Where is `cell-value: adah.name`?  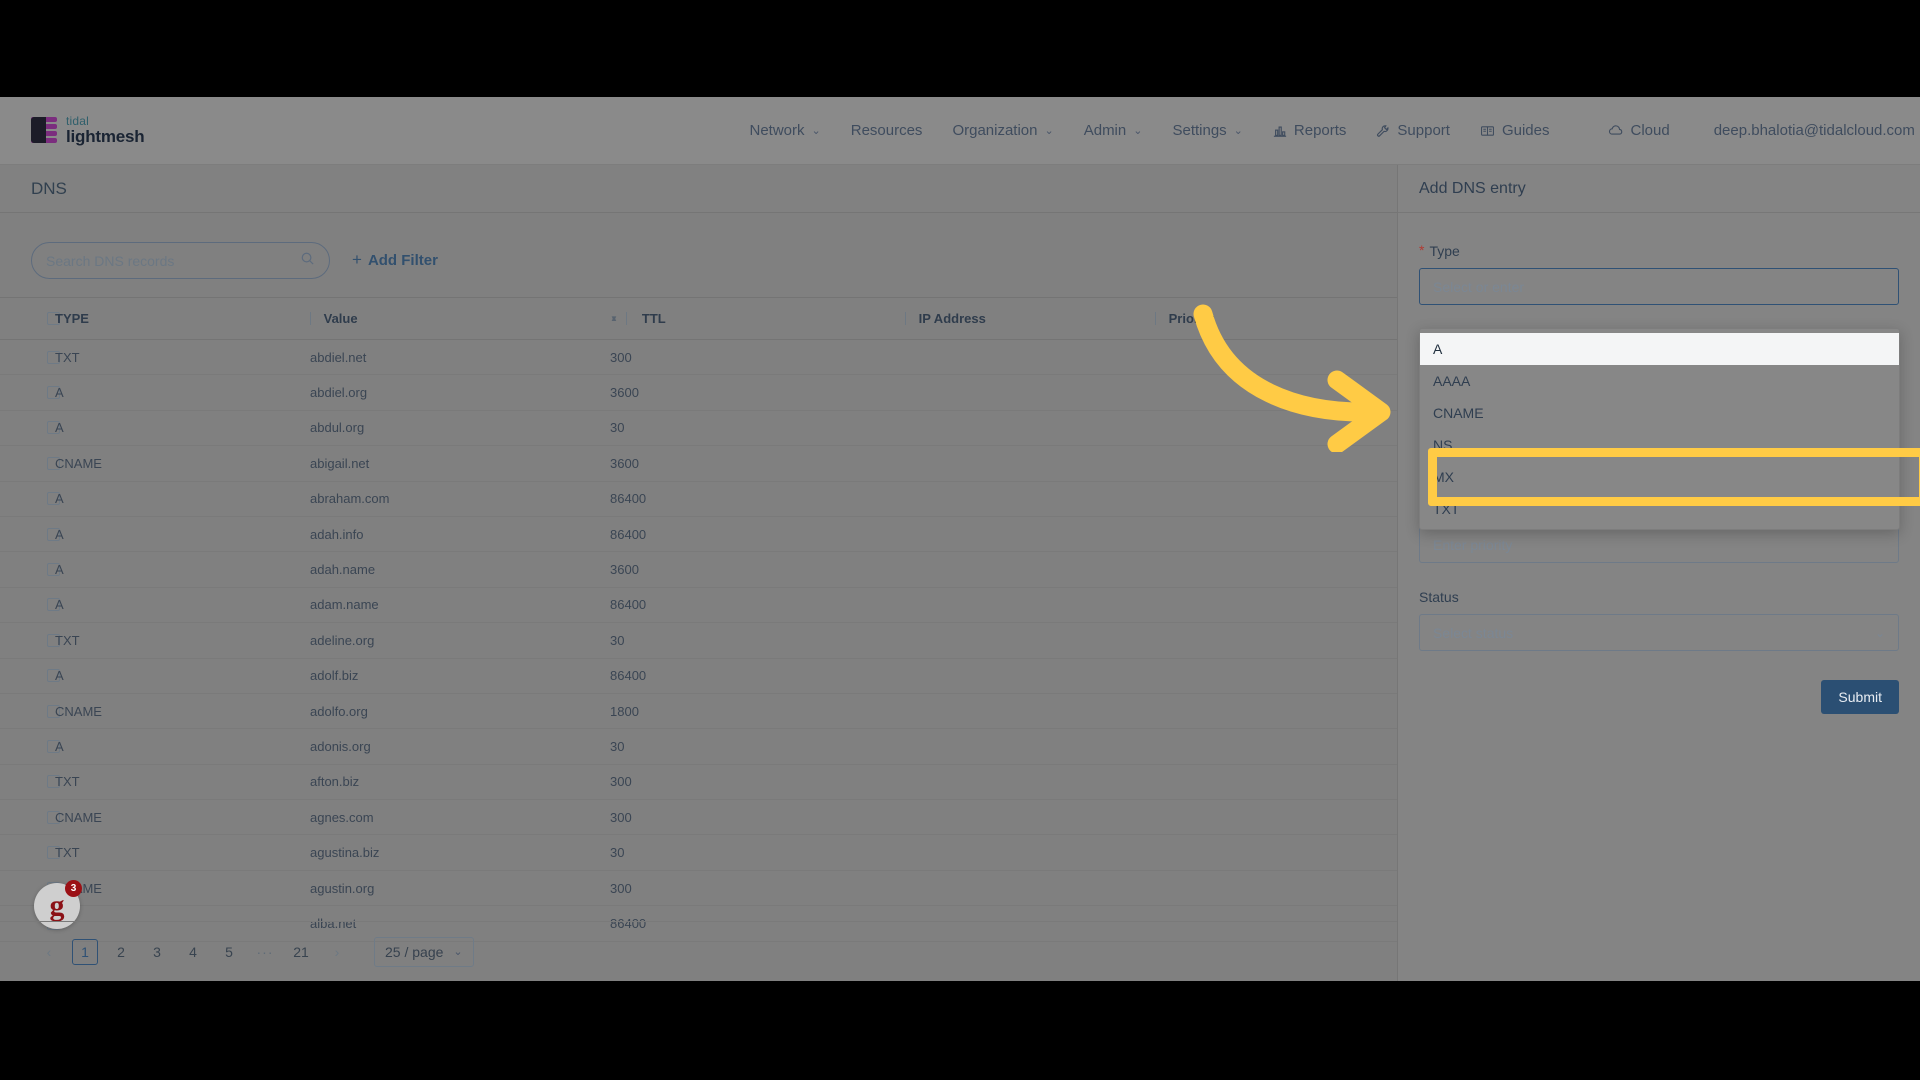 cell-value: adah.name is located at coordinates (460, 569).